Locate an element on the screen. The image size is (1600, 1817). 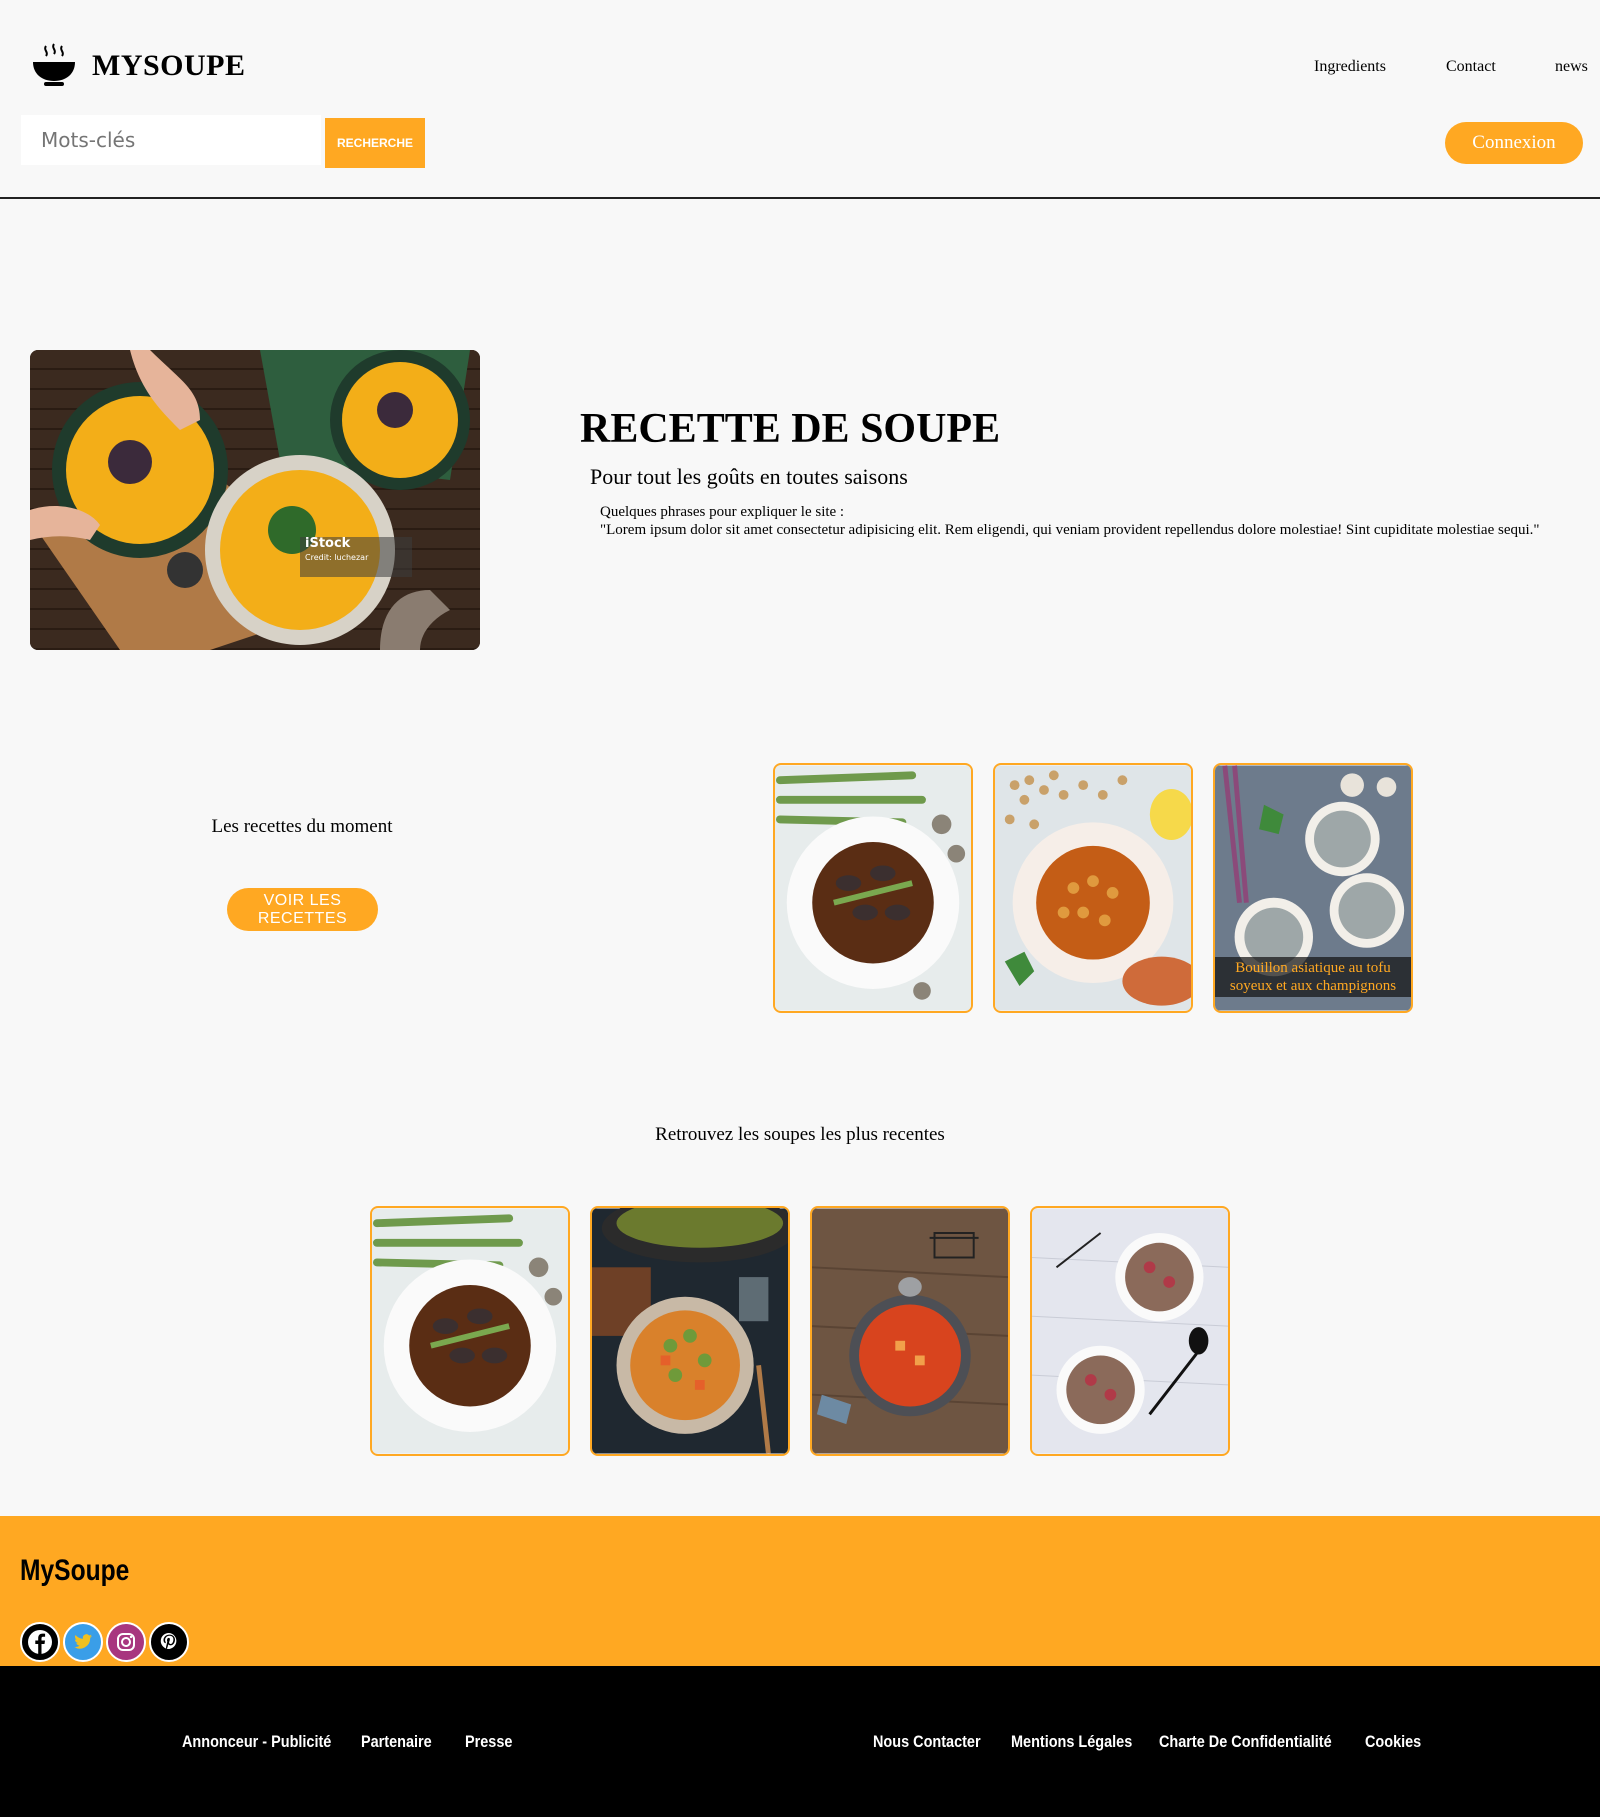
hero-watermark: iStock is located at coordinates (328, 543).